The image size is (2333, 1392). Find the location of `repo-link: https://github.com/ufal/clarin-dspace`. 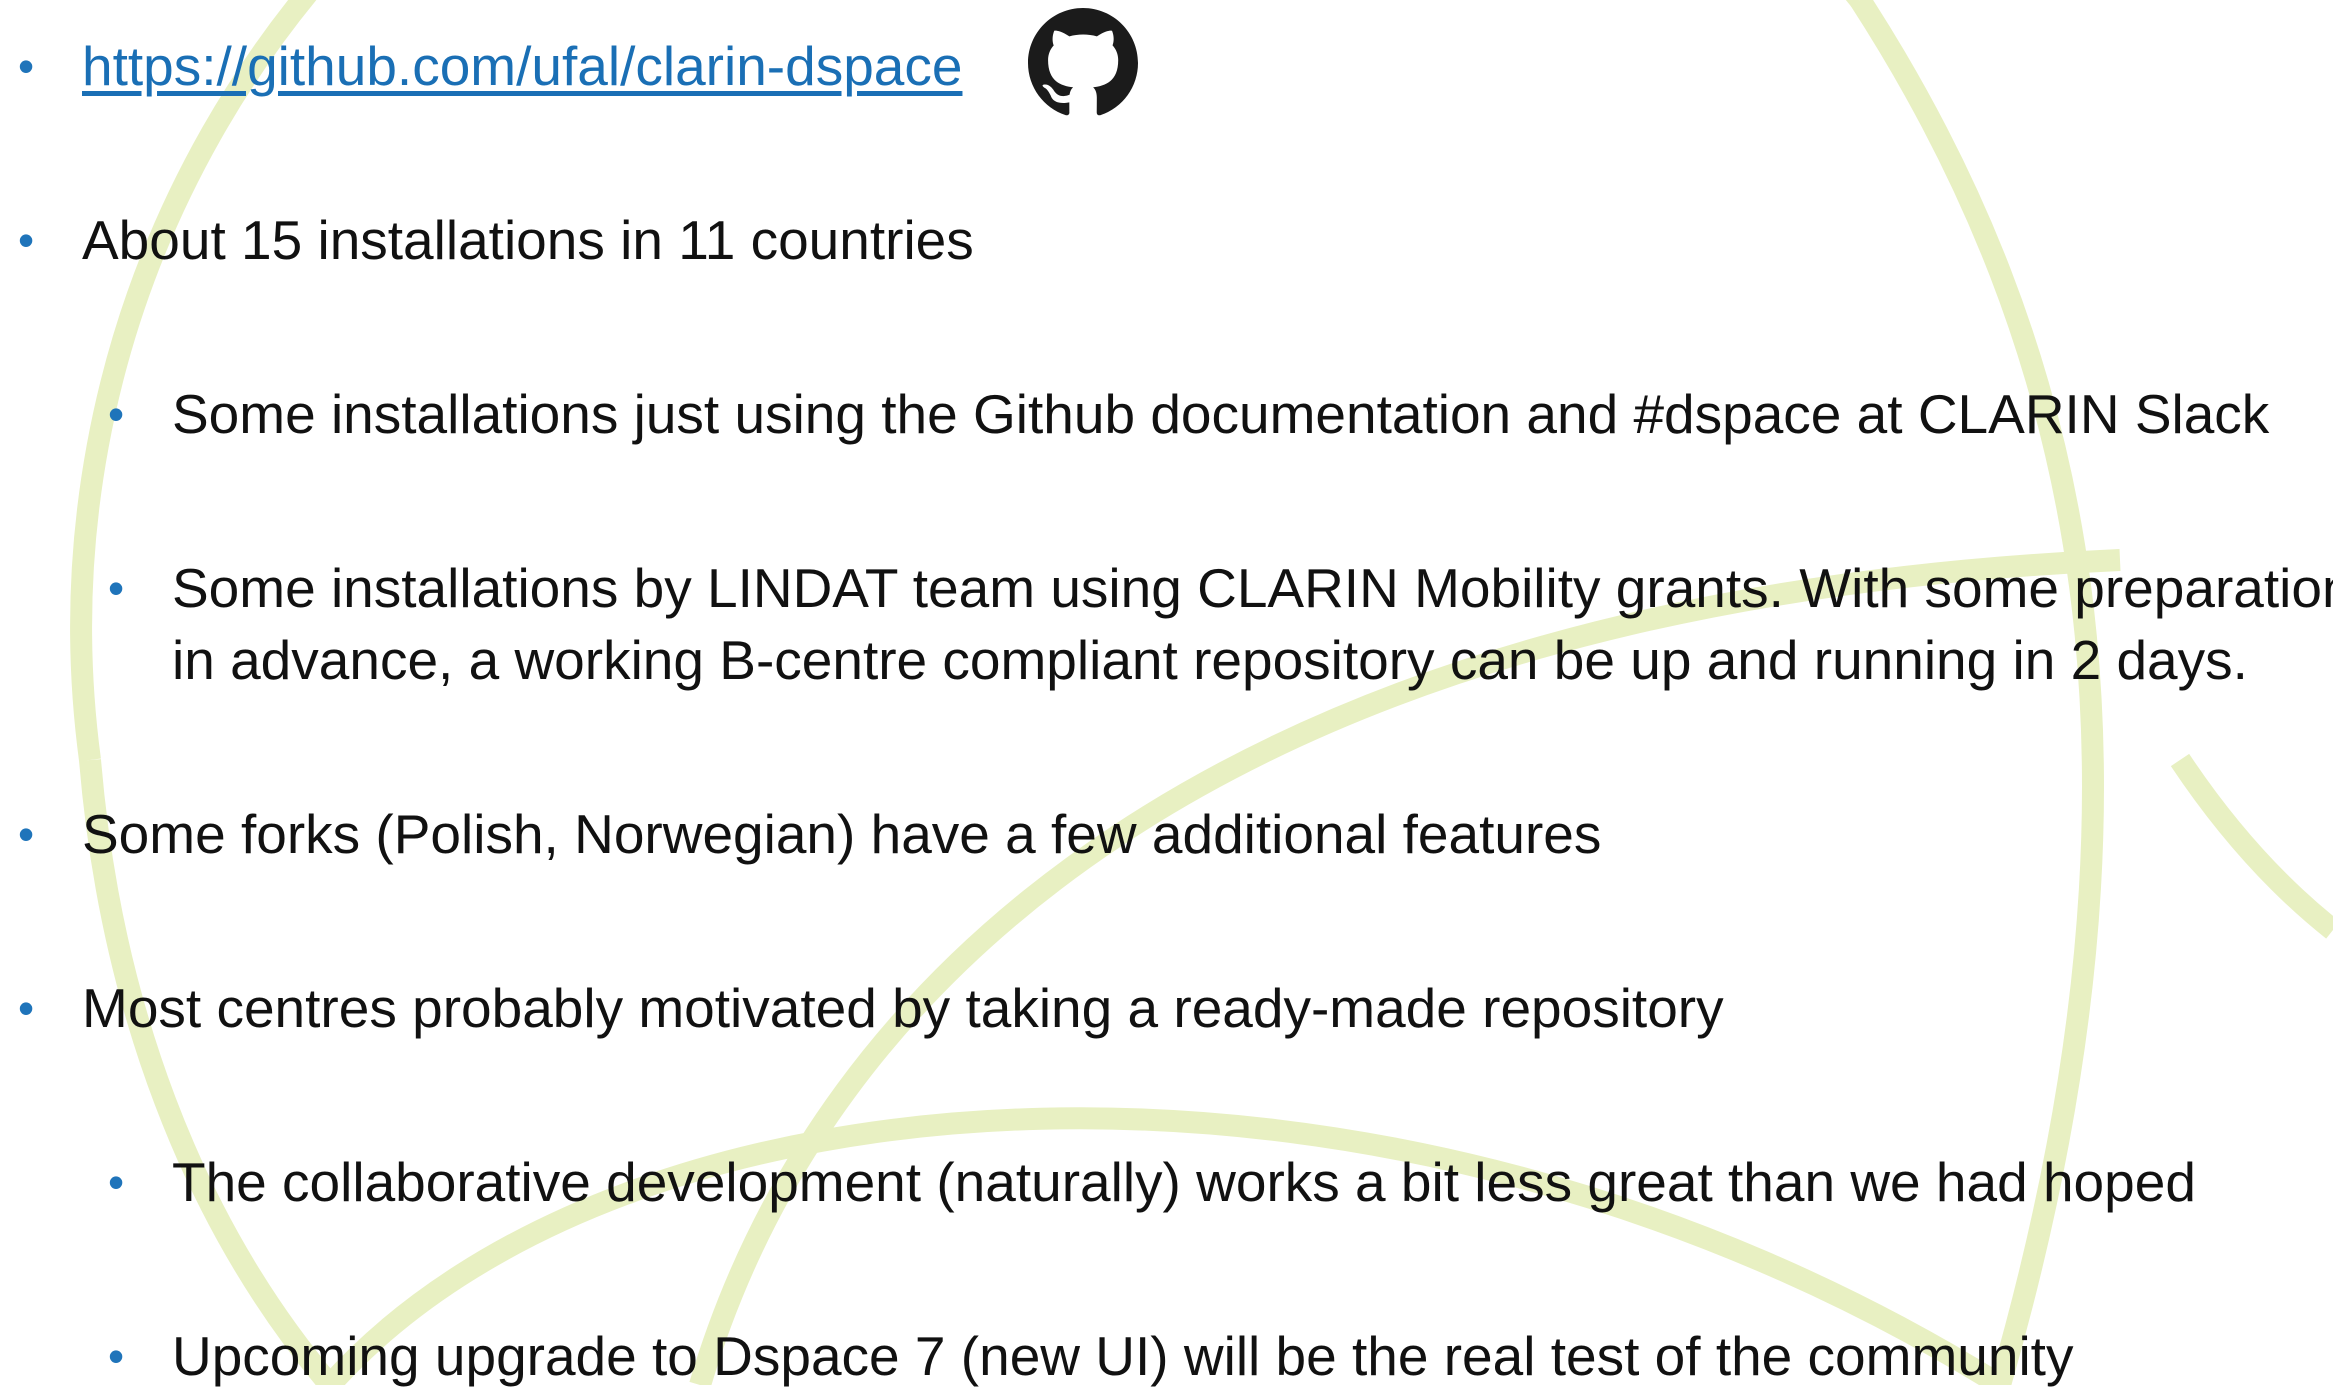

repo-link: https://github.com/ufal/clarin-dspace is located at coordinates (522, 66).